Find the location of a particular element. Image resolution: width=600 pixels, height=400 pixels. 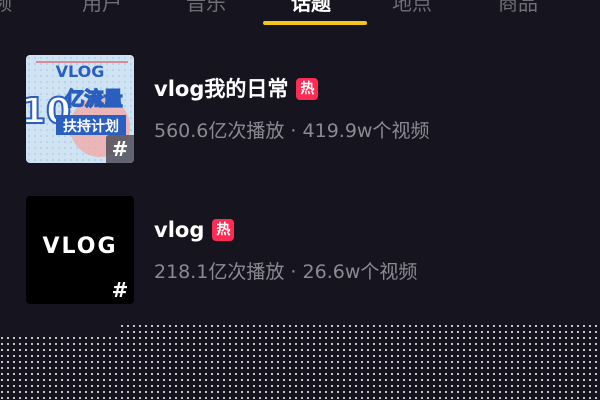

category-tab-bar: 频 用户 音乐 话题 地点 商品 is located at coordinates (300, 14).